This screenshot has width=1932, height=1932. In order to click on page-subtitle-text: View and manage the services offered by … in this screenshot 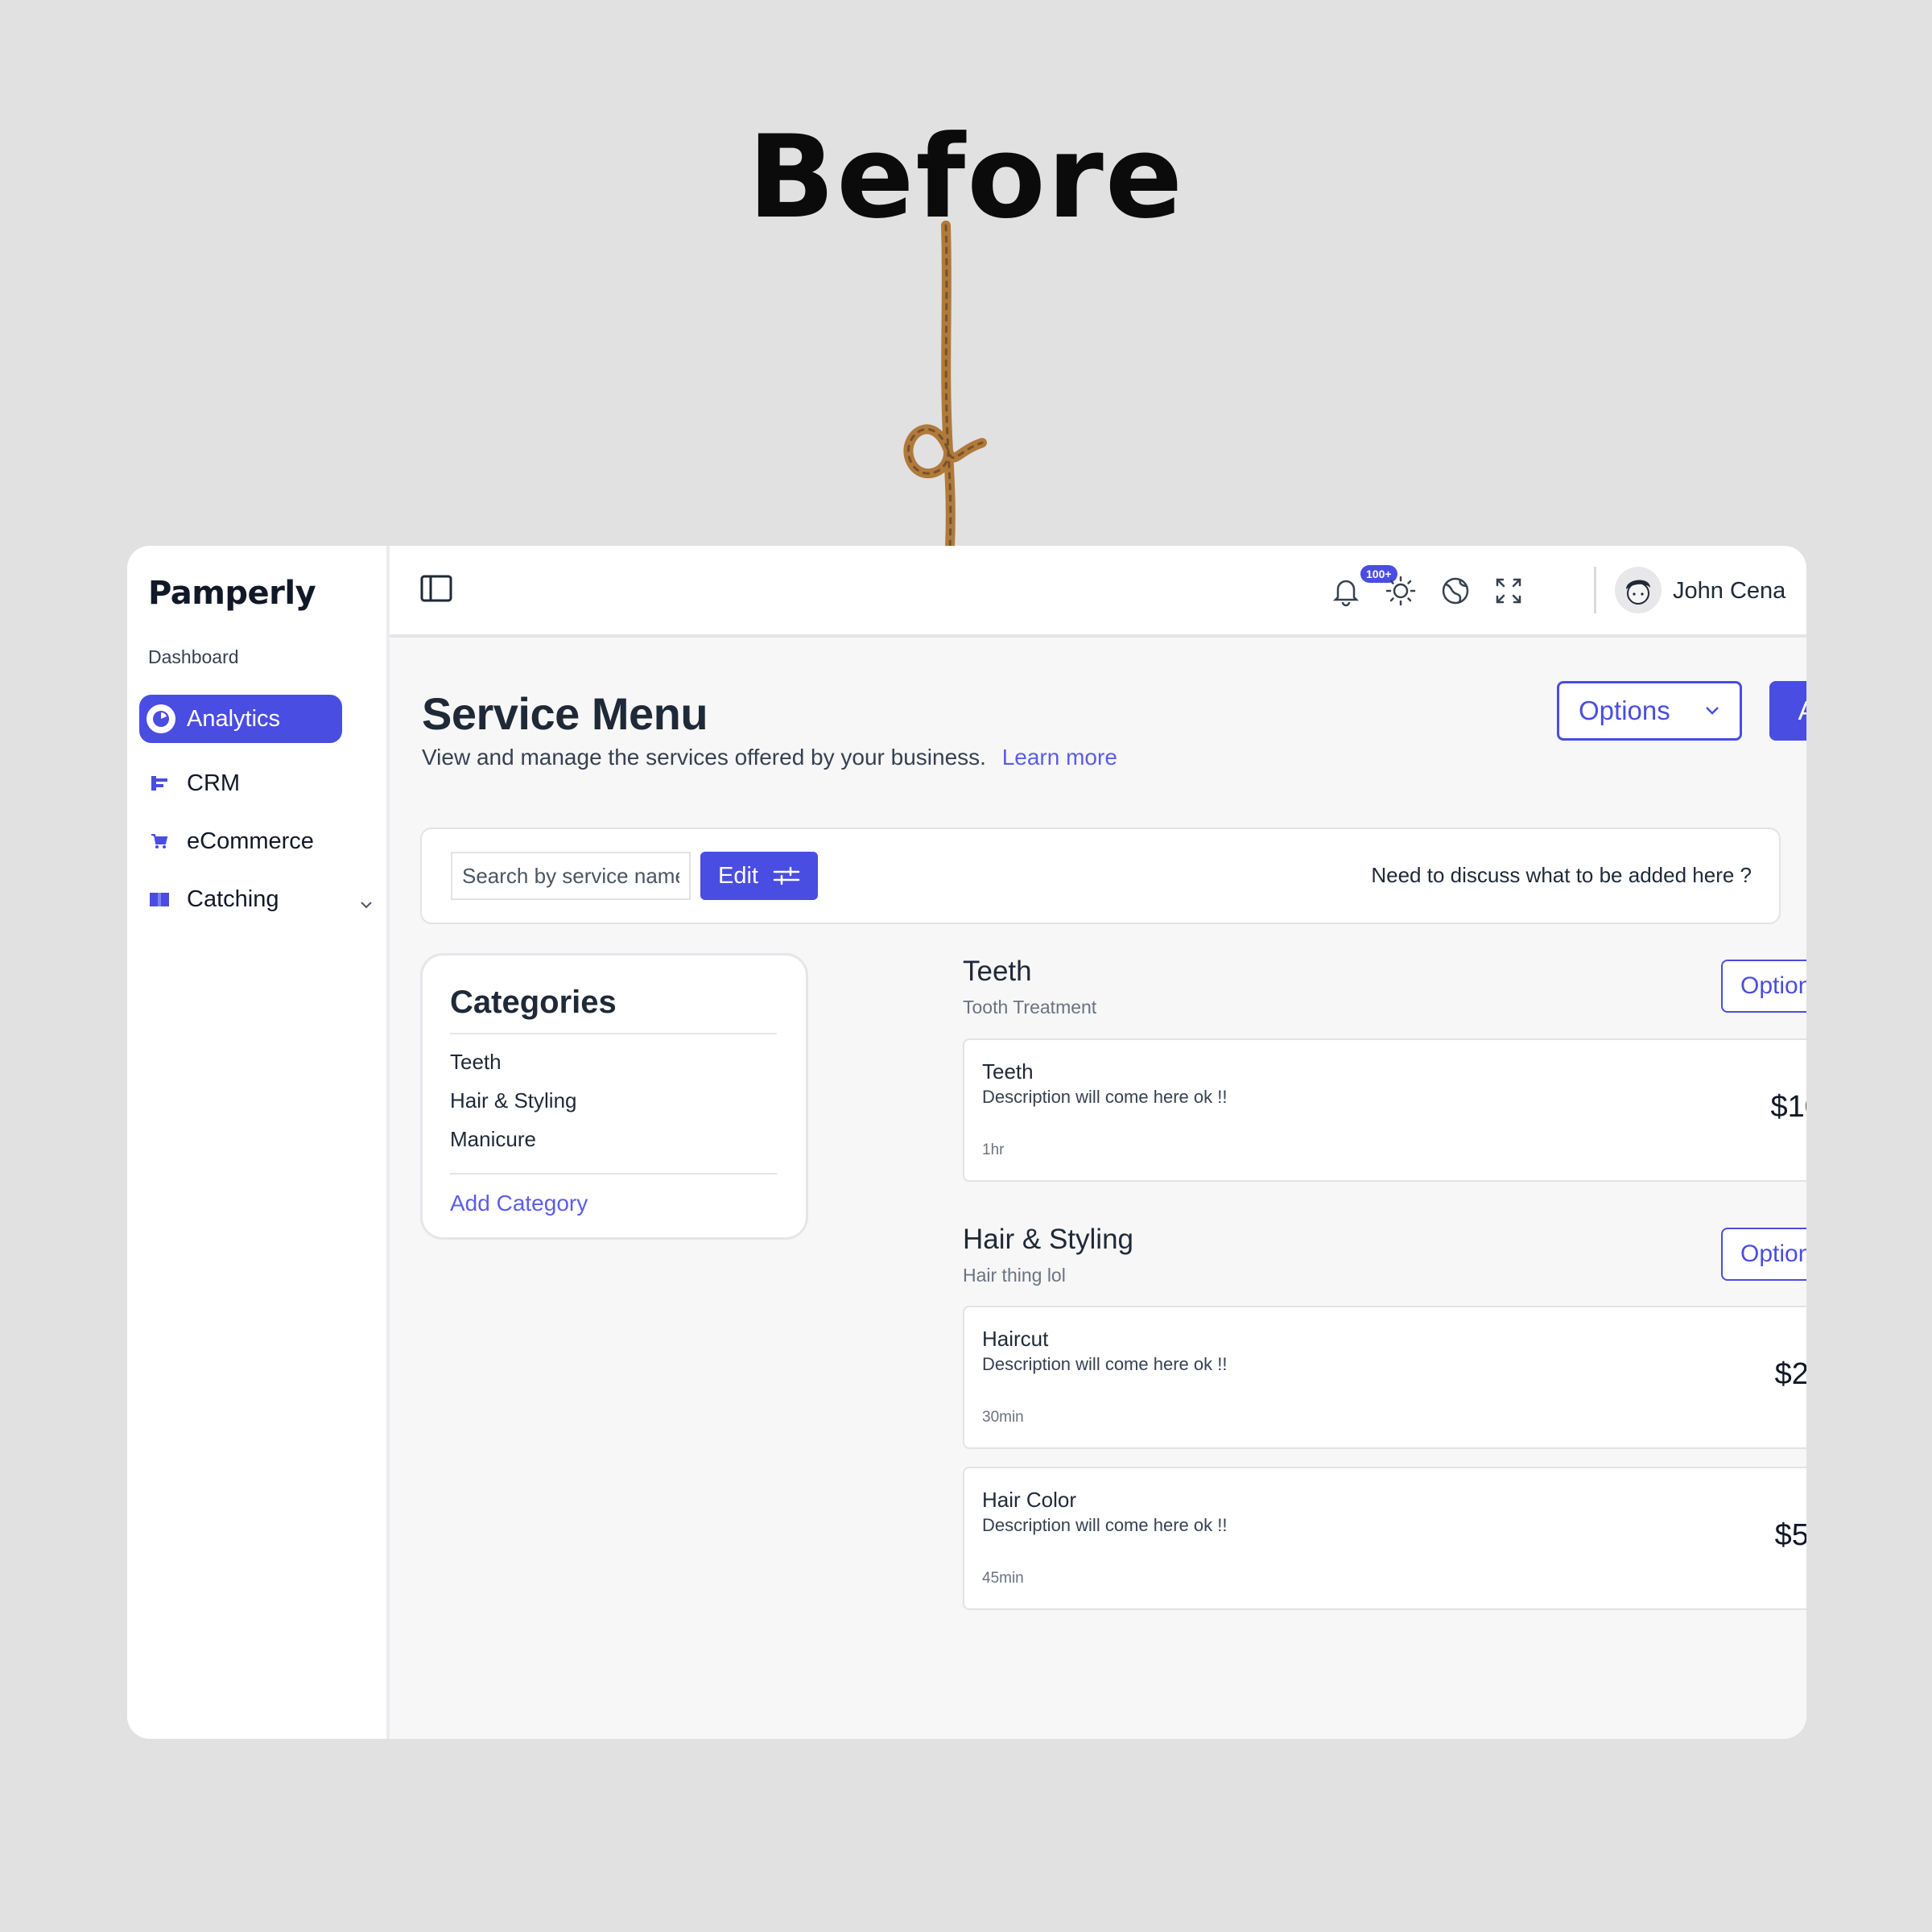, I will do `click(704, 757)`.